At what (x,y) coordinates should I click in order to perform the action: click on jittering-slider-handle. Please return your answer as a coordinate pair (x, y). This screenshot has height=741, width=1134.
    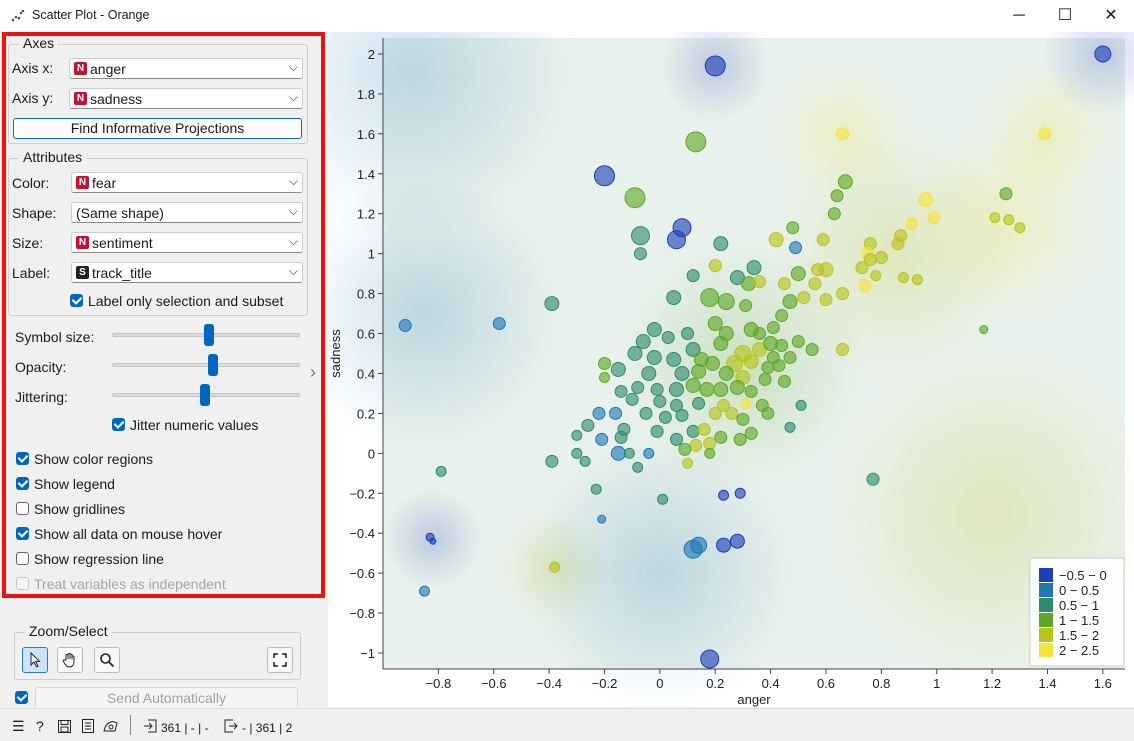
    Looking at the image, I should click on (205, 395).